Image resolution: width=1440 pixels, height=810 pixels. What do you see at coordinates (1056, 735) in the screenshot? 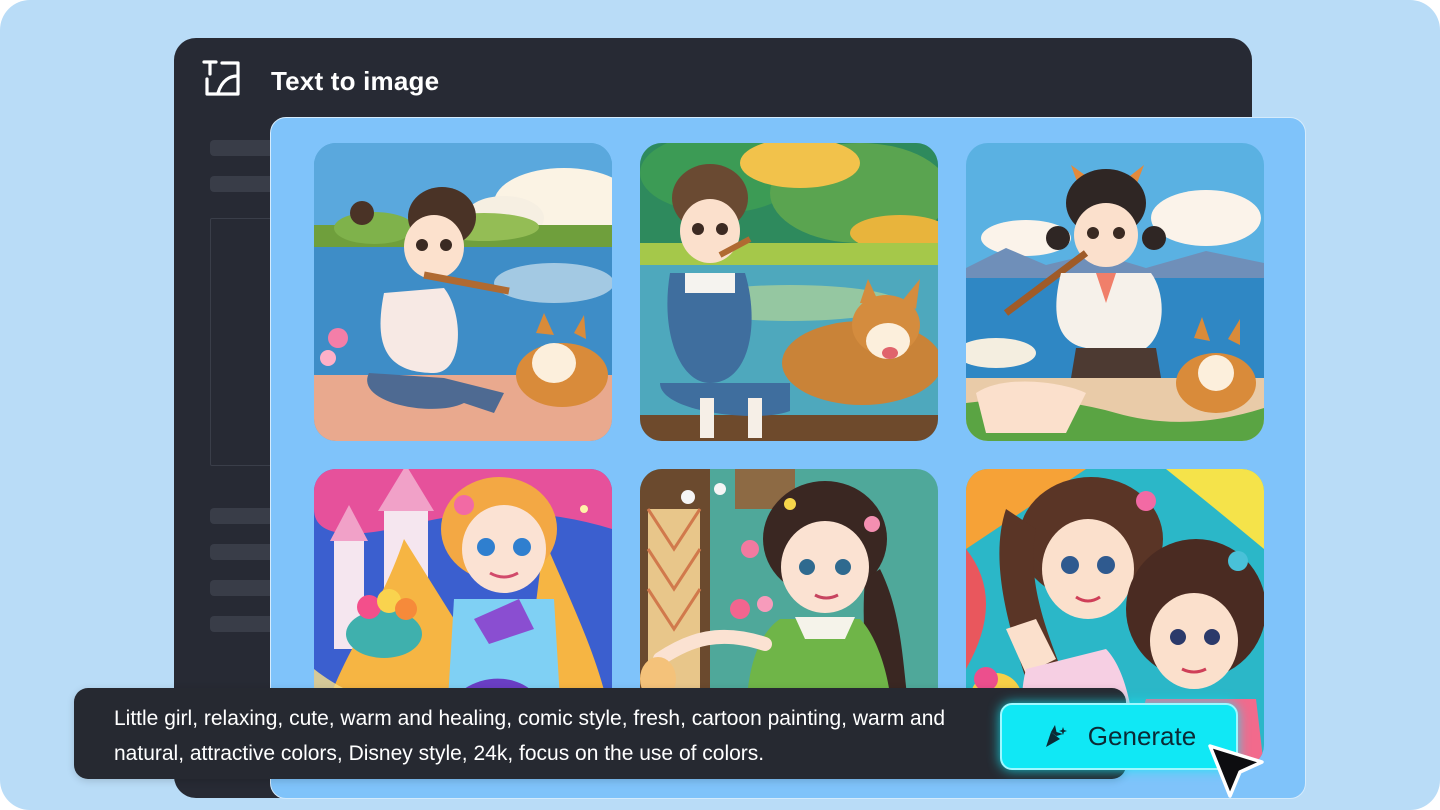
I see `sparkle-icon` at bounding box center [1056, 735].